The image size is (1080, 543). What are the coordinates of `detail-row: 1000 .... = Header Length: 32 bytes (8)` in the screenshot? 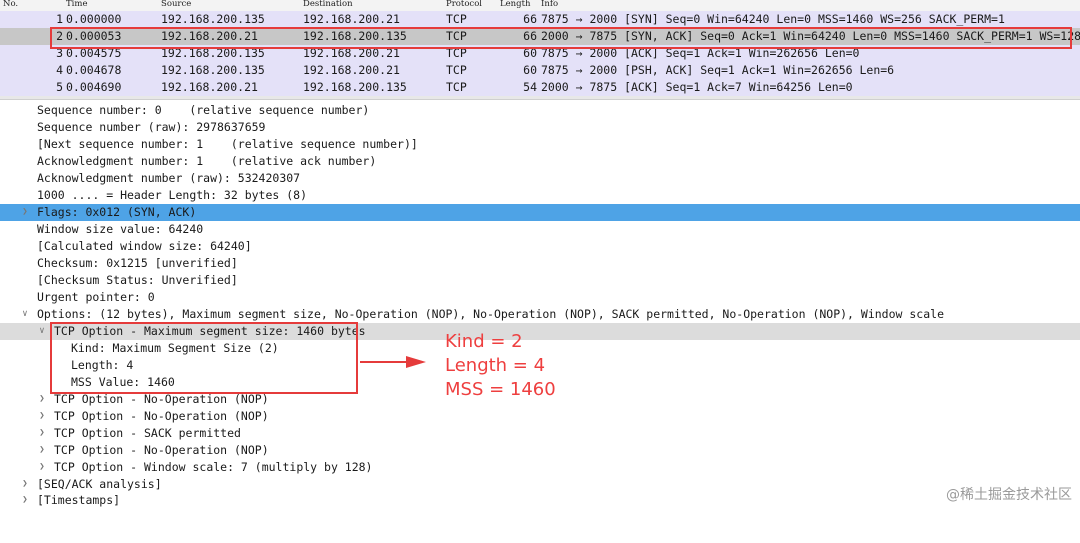 It's located at (540, 195).